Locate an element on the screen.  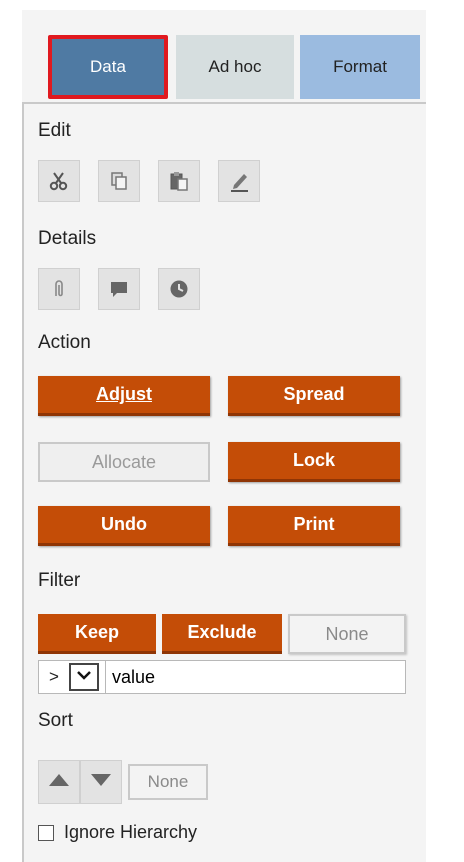
sort-ascending-button is located at coordinates (59, 782).